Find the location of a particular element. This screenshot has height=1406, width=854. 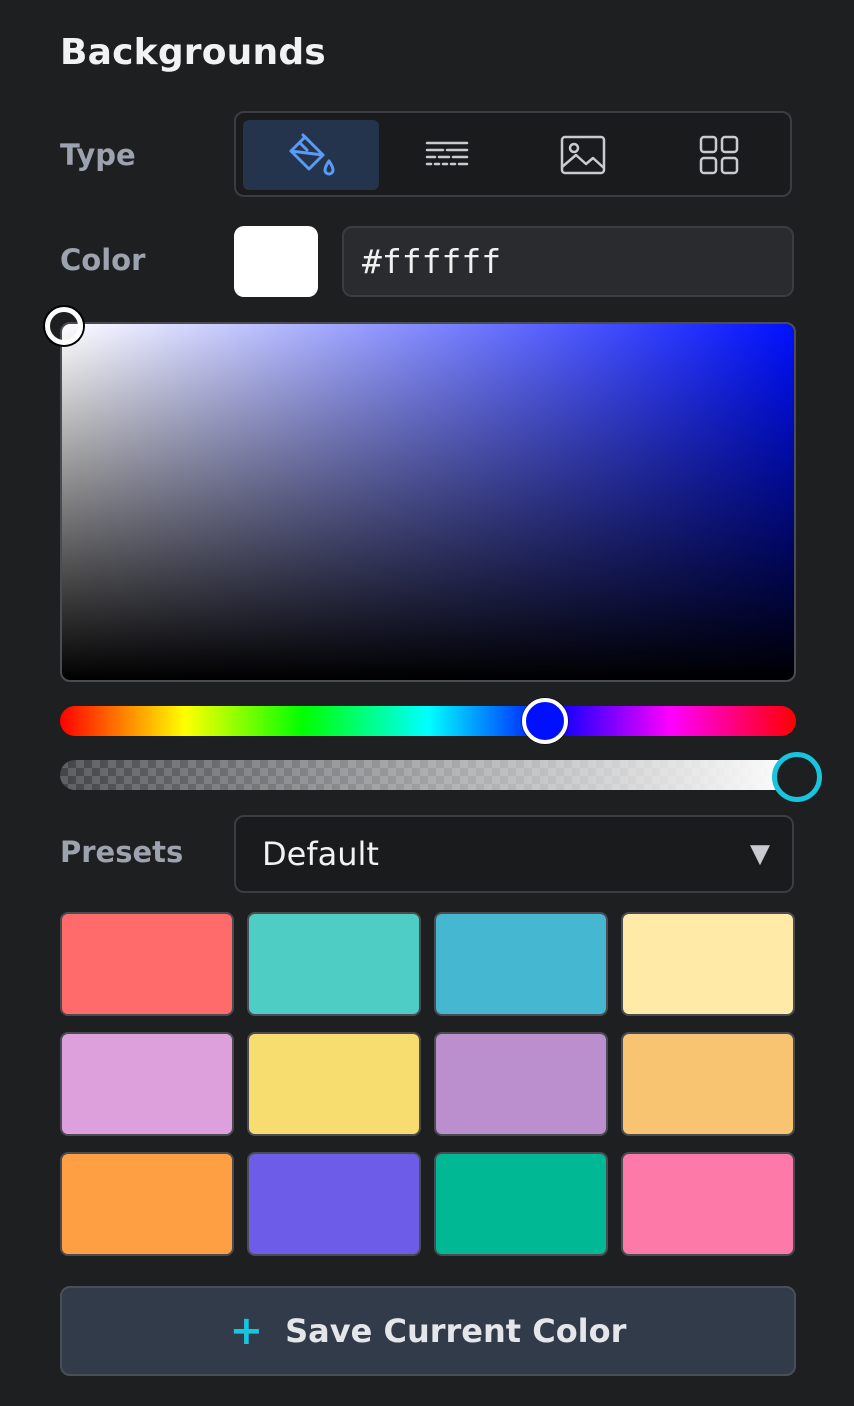

paint-bucket-icon is located at coordinates (312, 154).